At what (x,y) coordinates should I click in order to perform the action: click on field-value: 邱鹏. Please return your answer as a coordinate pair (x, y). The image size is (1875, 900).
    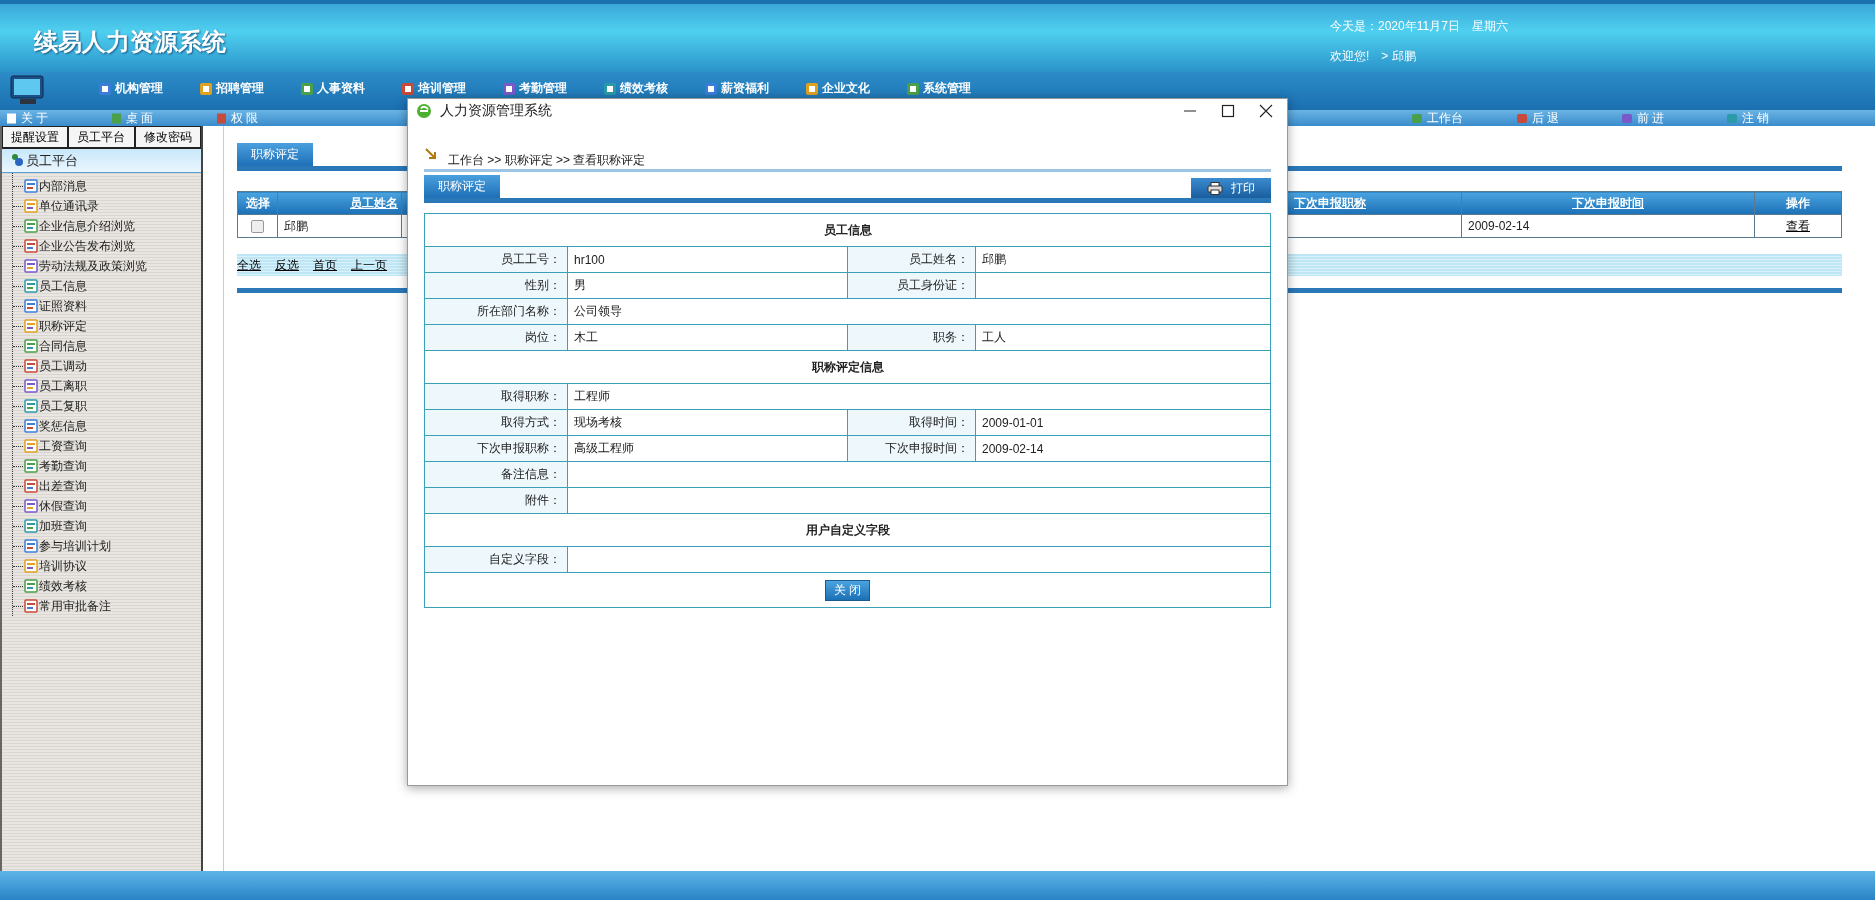
    Looking at the image, I should click on (1123, 259).